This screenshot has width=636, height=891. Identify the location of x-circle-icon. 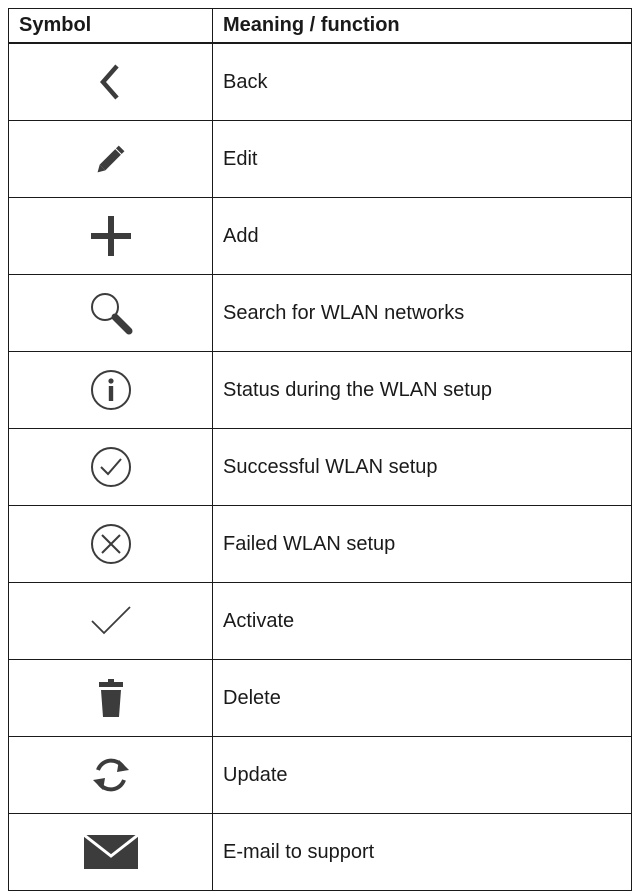
(110, 544).